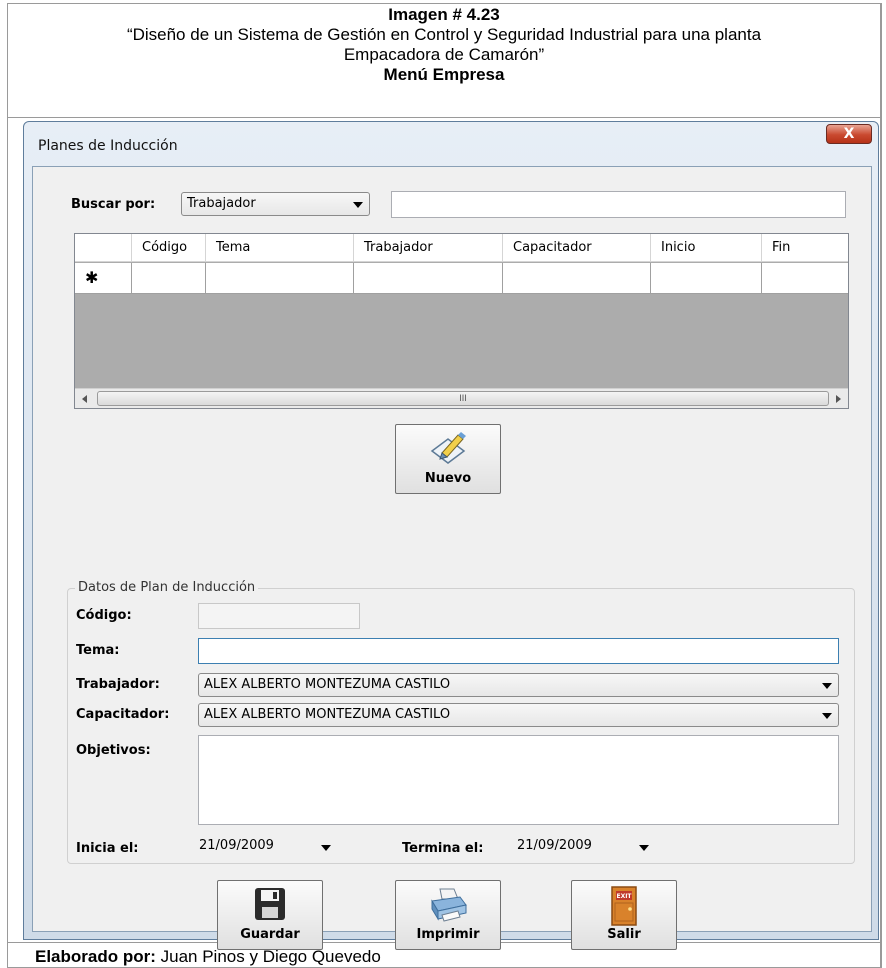 This screenshot has width=886, height=968. Describe the element at coordinates (624, 896) in the screenshot. I see `exit-sign-text: EXIT` at that location.